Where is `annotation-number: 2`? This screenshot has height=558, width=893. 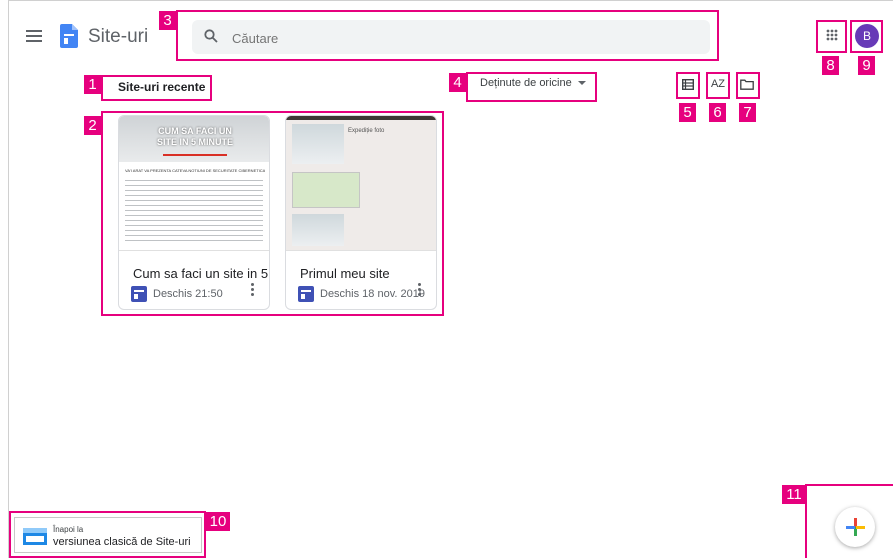 annotation-number: 2 is located at coordinates (92, 125).